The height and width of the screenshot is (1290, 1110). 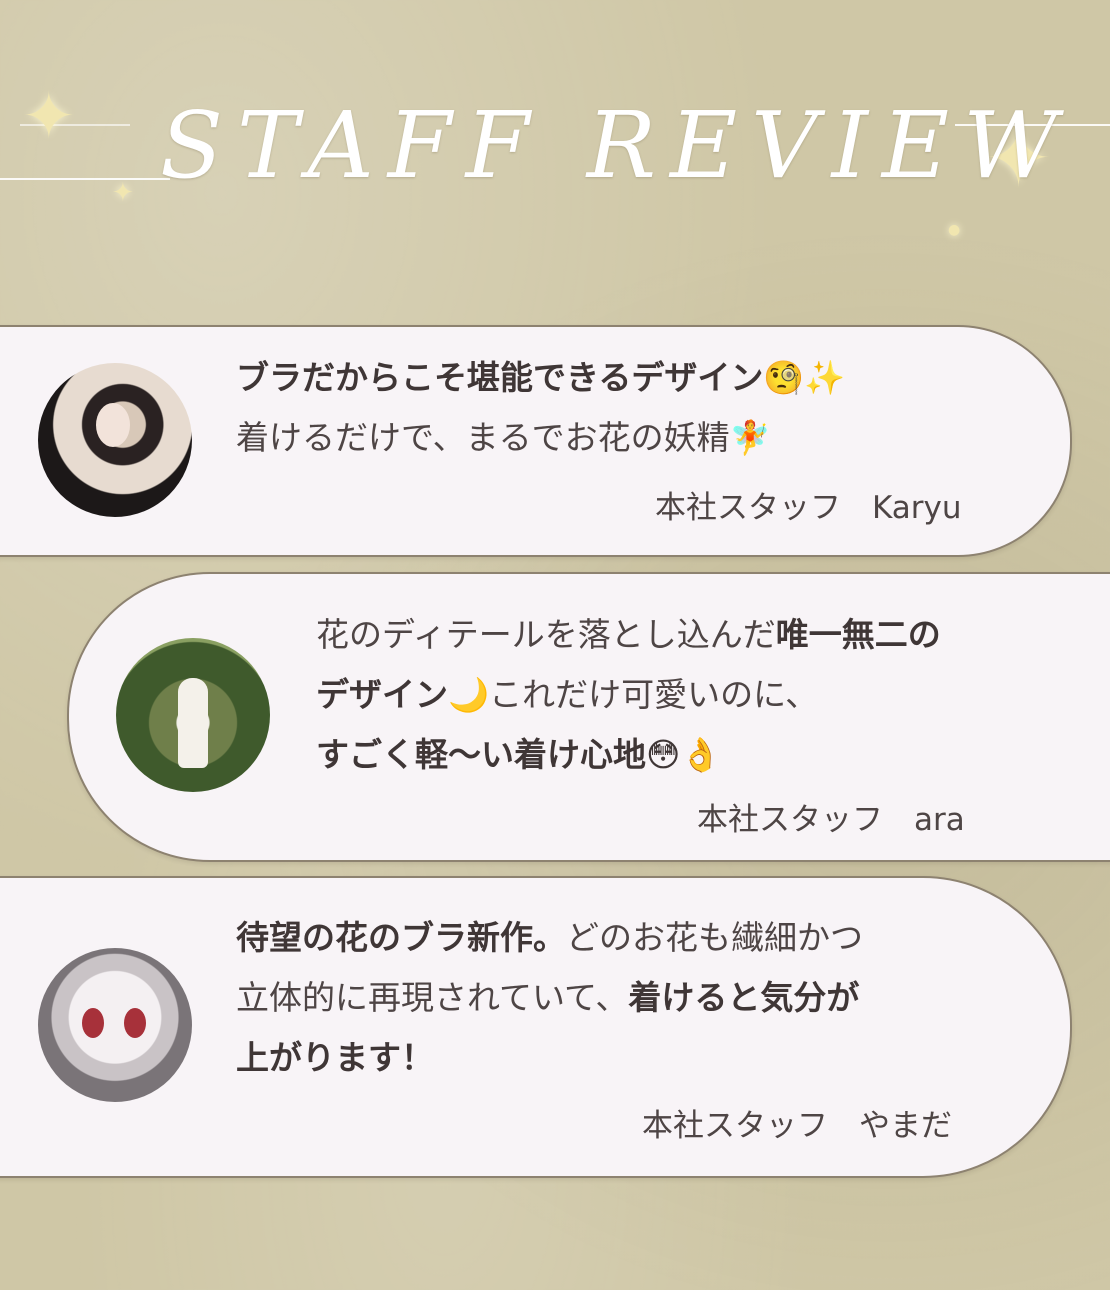 I want to click on avatar-face, so click(x=113, y=425).